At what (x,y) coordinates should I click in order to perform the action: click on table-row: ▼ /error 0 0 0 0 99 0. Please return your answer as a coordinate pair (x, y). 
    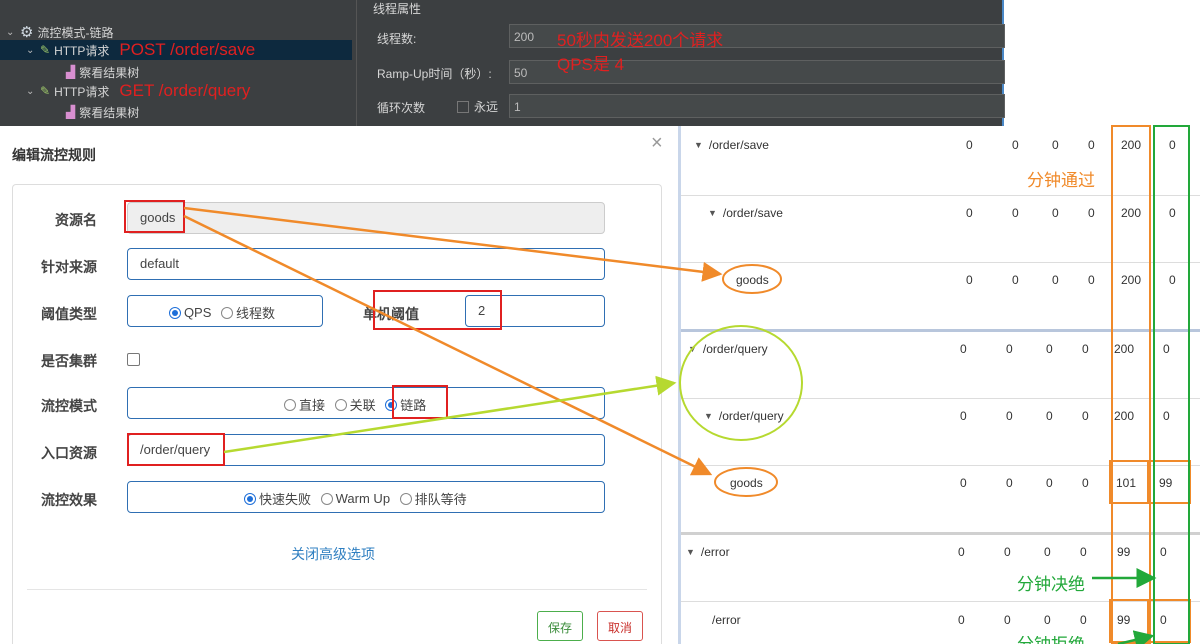
    Looking at the image, I should click on (939, 568).